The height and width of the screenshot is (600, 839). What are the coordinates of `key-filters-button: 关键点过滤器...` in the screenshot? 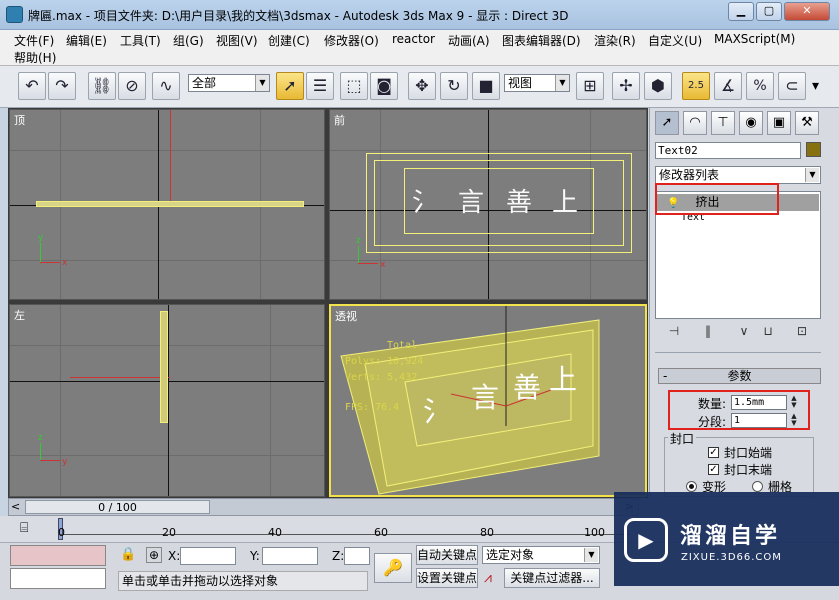 It's located at (552, 578).